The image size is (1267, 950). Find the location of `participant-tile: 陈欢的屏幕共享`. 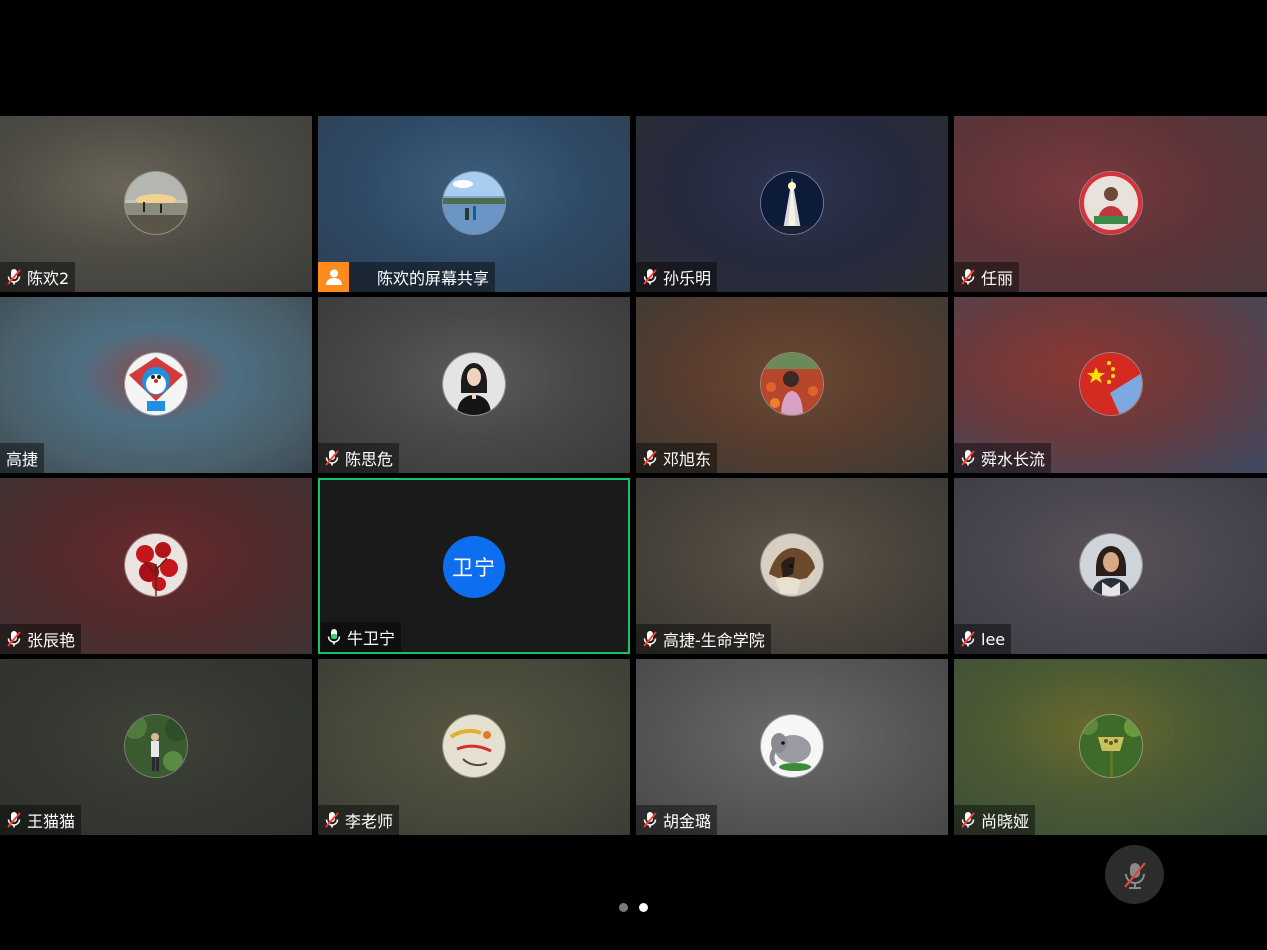

participant-tile: 陈欢的屏幕共享 is located at coordinates (474, 204).